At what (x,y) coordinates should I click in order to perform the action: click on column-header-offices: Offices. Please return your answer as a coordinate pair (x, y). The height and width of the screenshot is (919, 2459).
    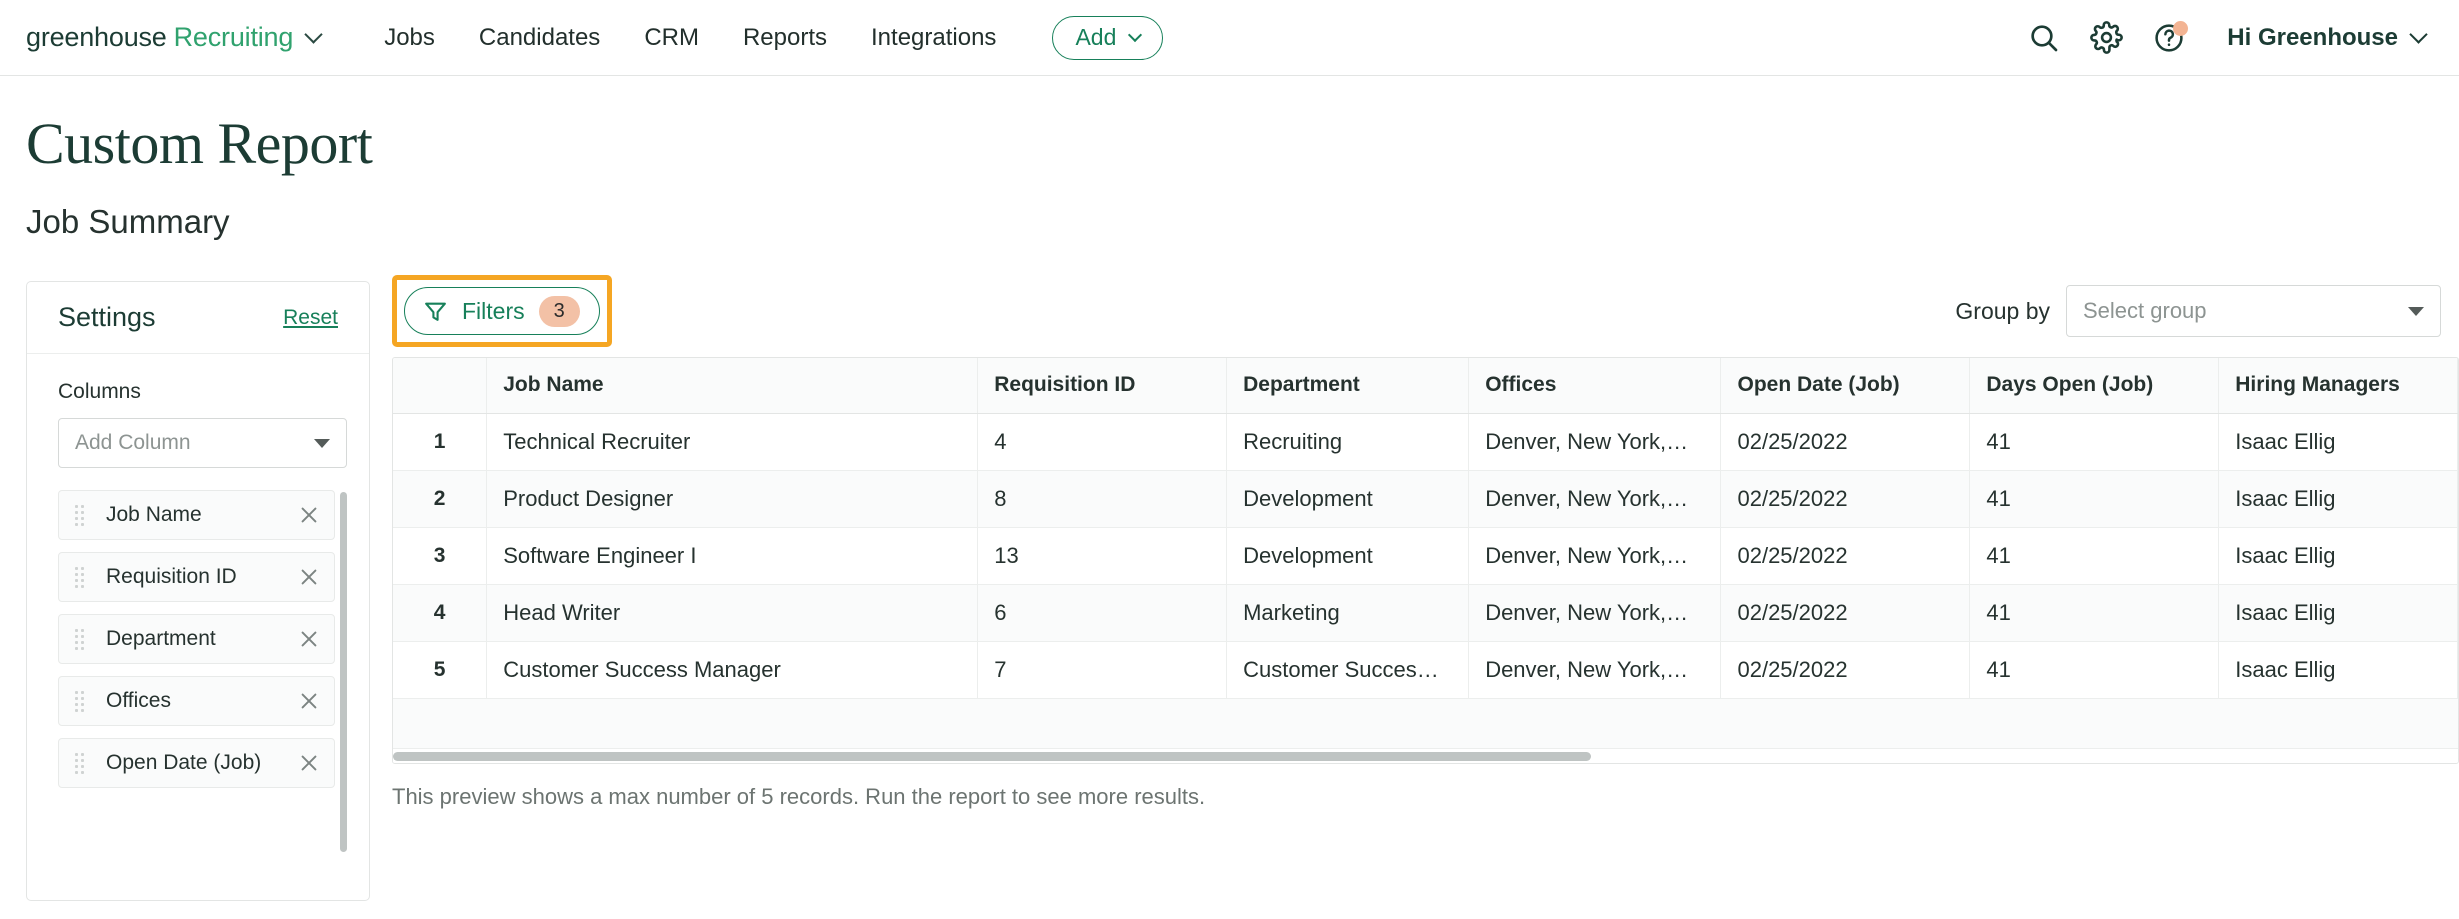
    Looking at the image, I should click on (1595, 386).